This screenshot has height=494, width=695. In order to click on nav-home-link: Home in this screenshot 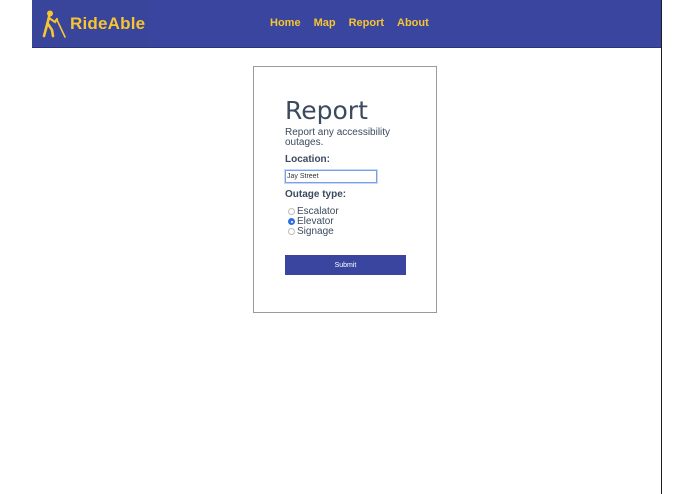, I will do `click(285, 23)`.